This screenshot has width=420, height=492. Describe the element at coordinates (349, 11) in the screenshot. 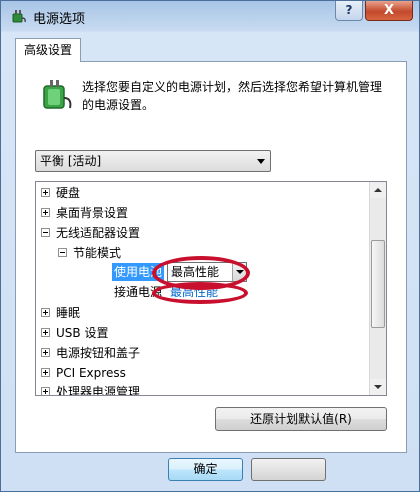

I see `help-button: ?` at that location.